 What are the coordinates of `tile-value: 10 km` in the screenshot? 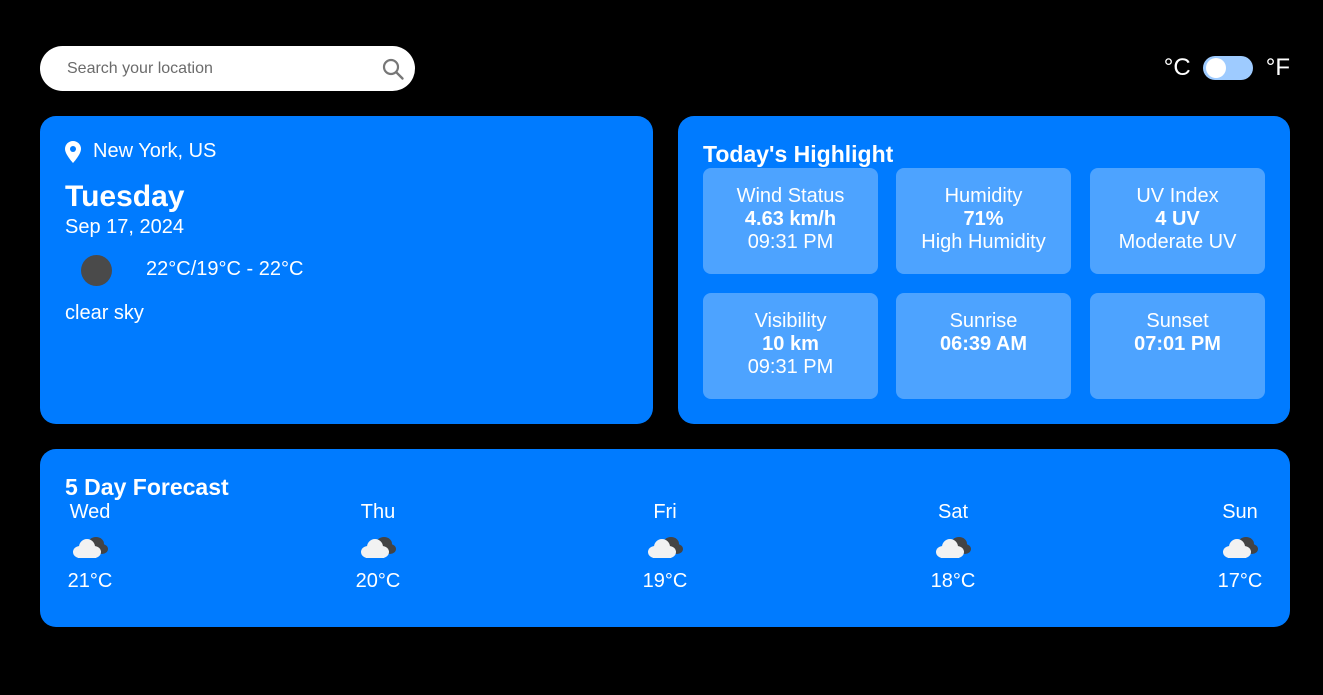 It's located at (790, 344).